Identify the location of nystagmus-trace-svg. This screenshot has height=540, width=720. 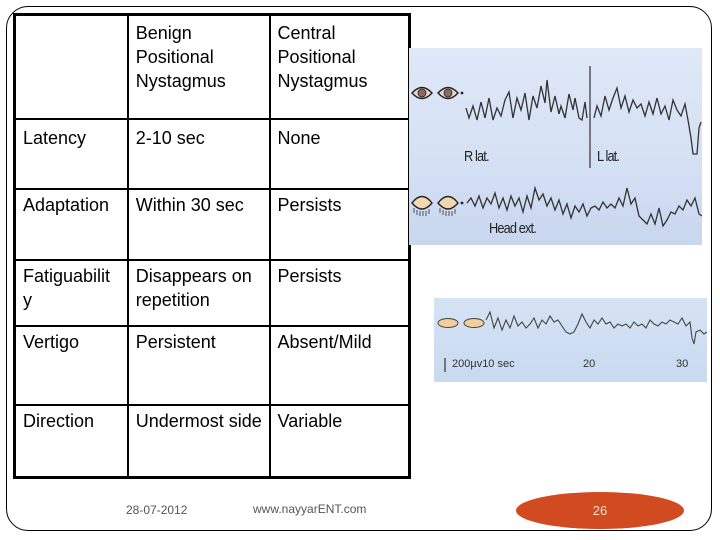
(556, 147).